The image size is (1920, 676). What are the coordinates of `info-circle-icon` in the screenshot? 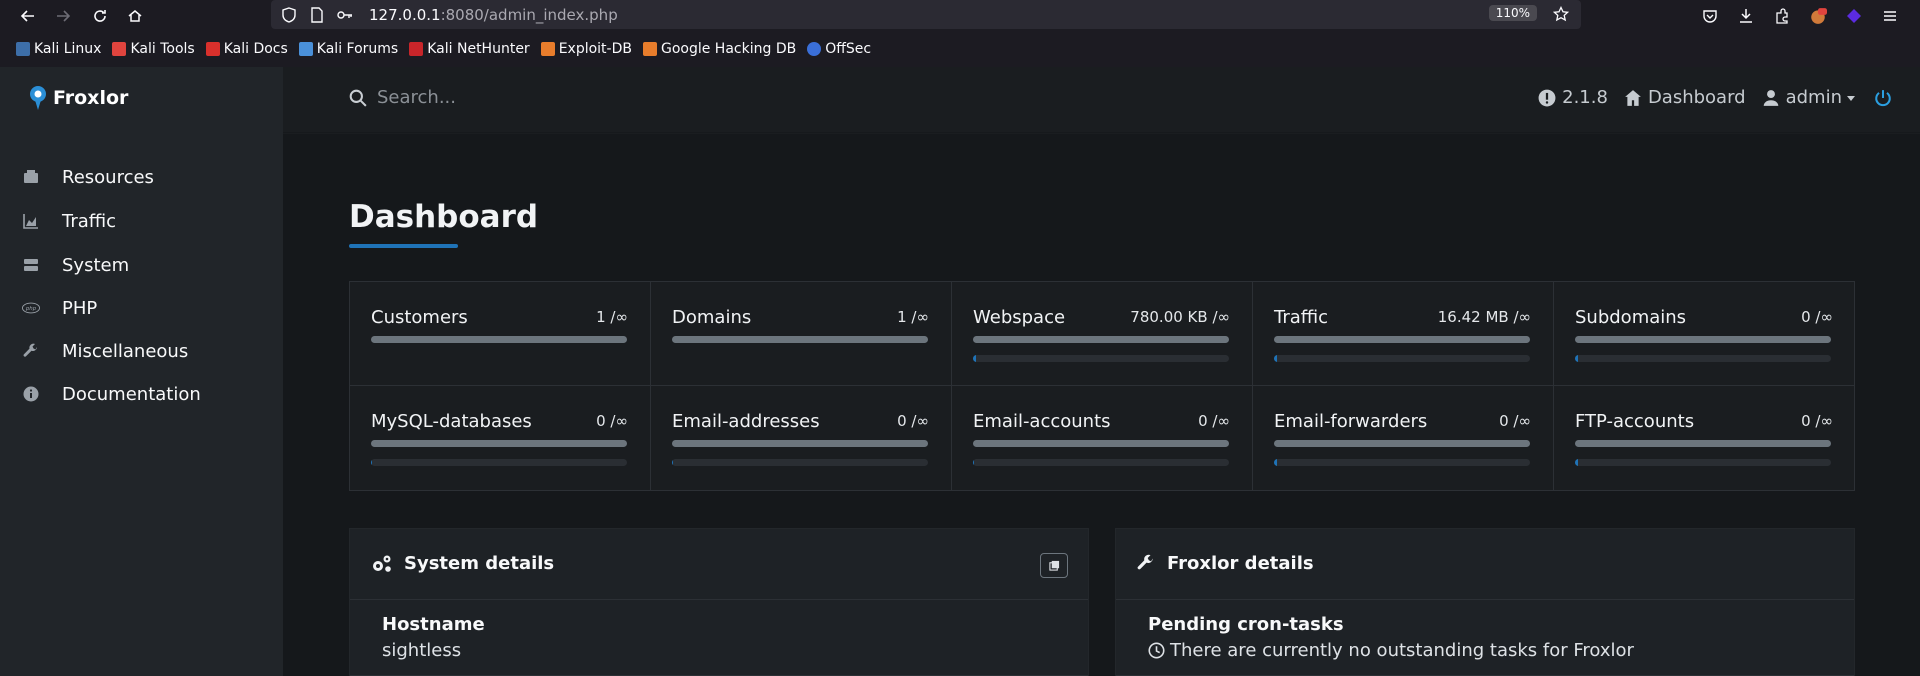 It's located at (31, 394).